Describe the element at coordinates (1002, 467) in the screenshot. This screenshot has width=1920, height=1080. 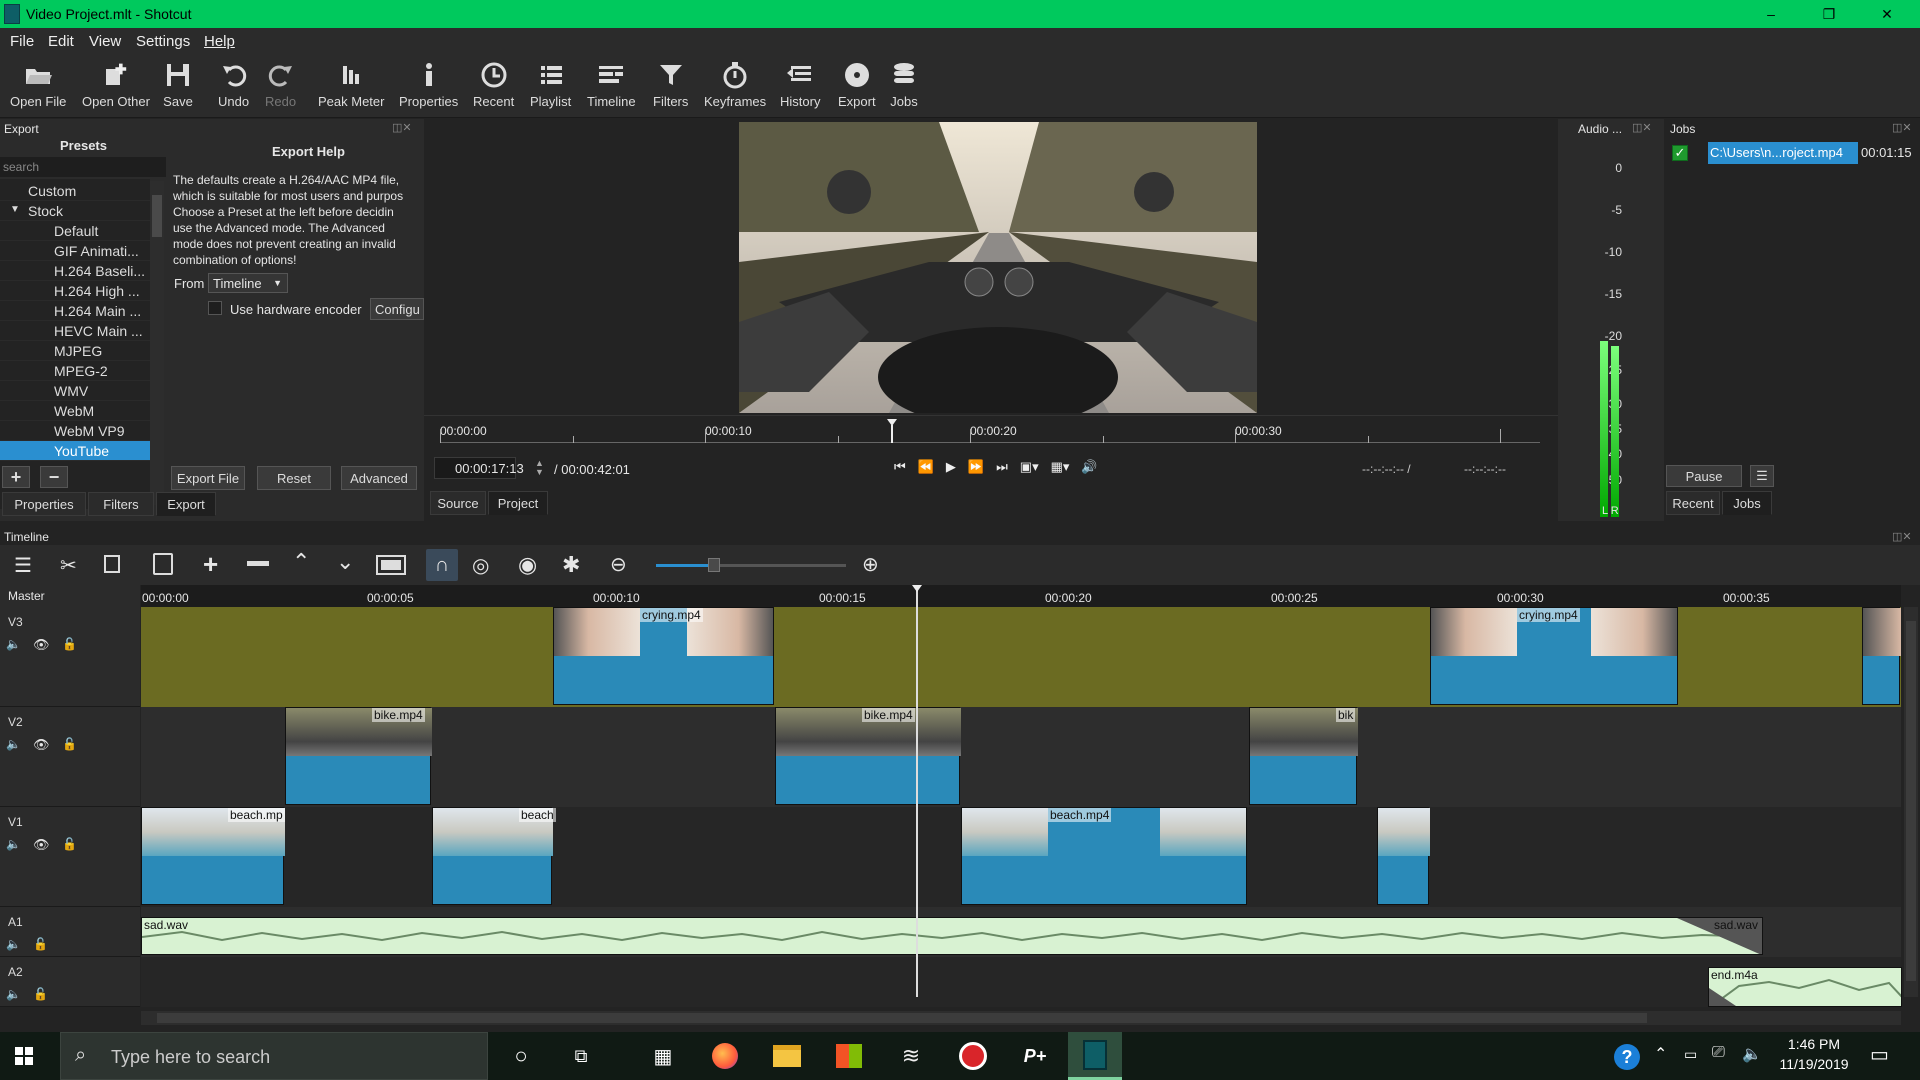
I see `skip-next-icon: ⏭` at that location.